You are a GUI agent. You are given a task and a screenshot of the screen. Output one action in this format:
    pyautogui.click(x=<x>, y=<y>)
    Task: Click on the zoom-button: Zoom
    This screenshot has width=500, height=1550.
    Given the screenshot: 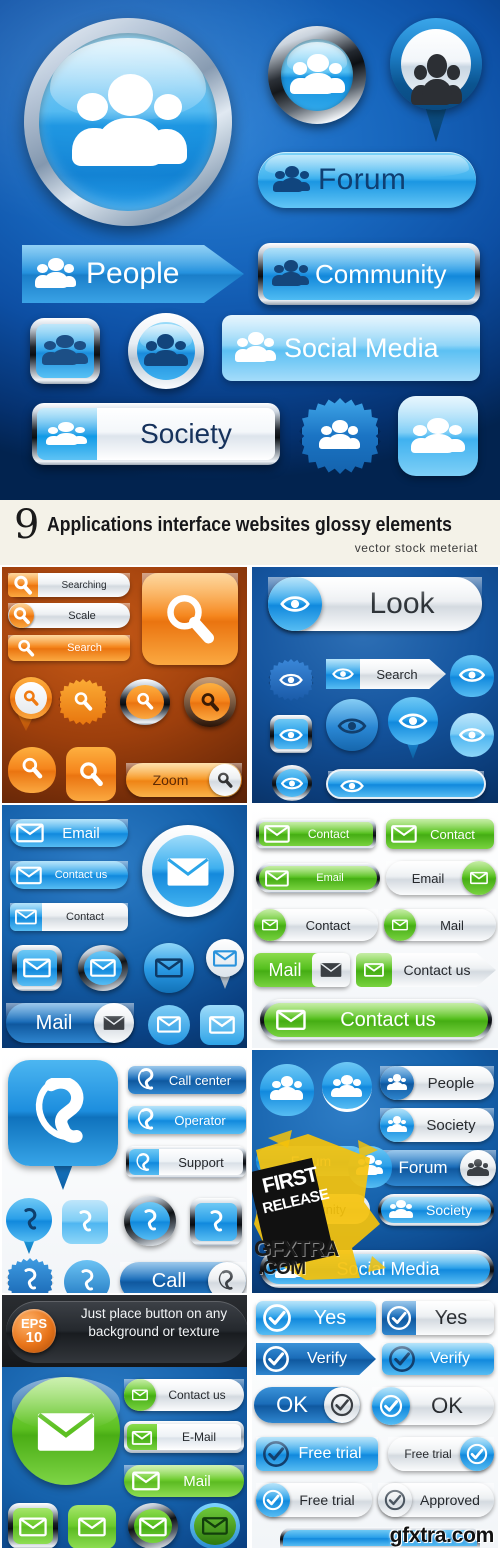 What is the action you would take?
    pyautogui.click(x=184, y=780)
    